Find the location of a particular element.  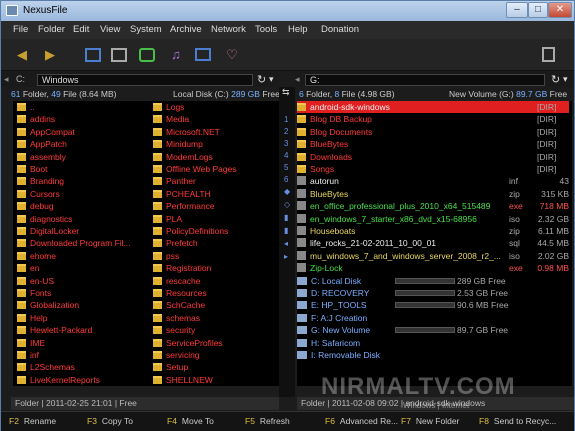

list-item: L2Schemas is located at coordinates (46, 367).